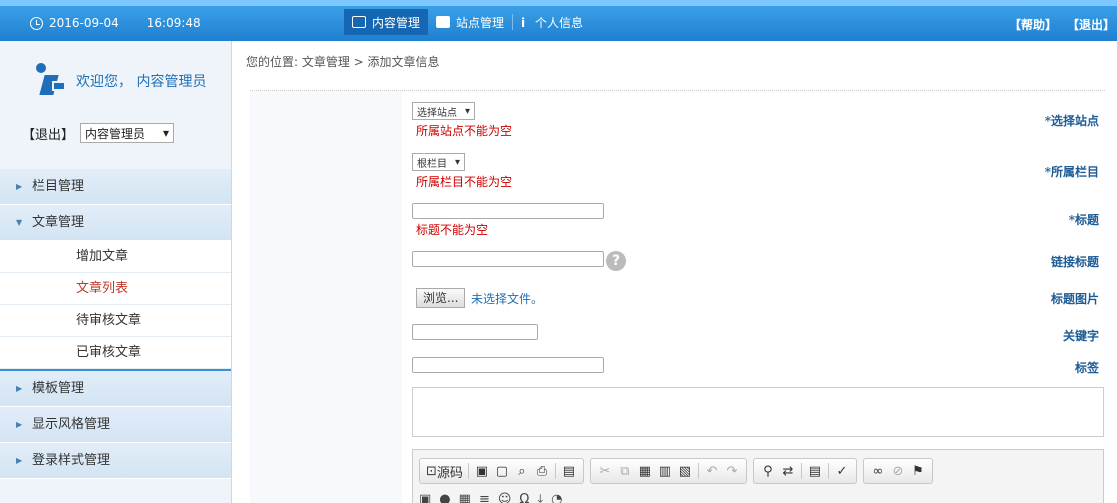  I want to click on role-value: 内容管理员, so click(115, 133).